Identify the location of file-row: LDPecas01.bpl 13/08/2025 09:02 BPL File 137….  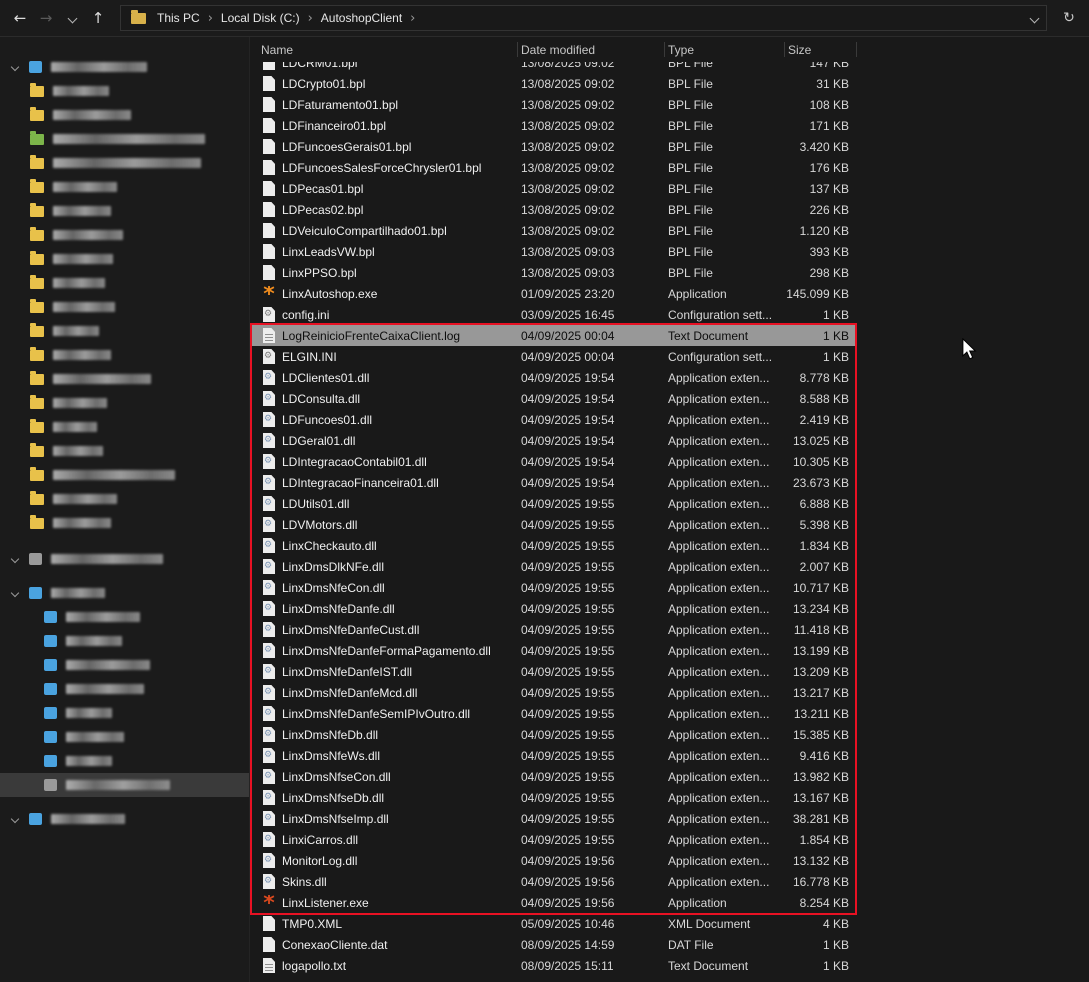
(553, 188).